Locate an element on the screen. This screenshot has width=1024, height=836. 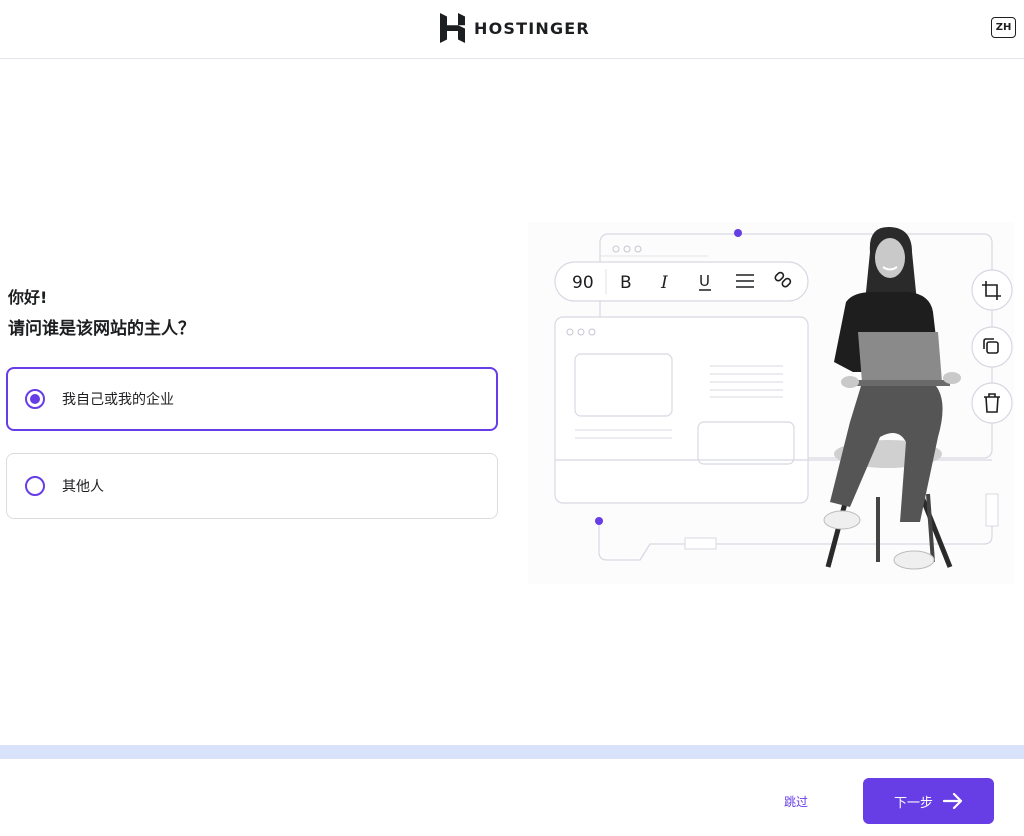
question-heading: 请问谁是该网站的主人？ is located at coordinates (101, 329).